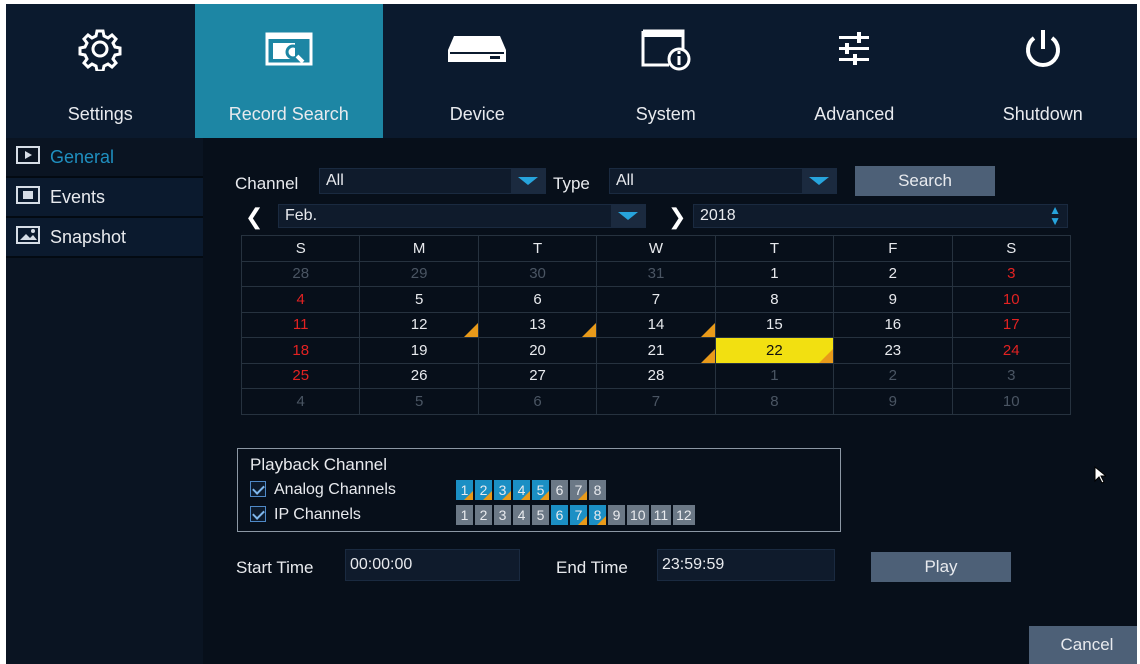 Image resolution: width=1140 pixels, height=664 pixels. Describe the element at coordinates (656, 273) in the screenshot. I see `calendar-day: 31` at that location.